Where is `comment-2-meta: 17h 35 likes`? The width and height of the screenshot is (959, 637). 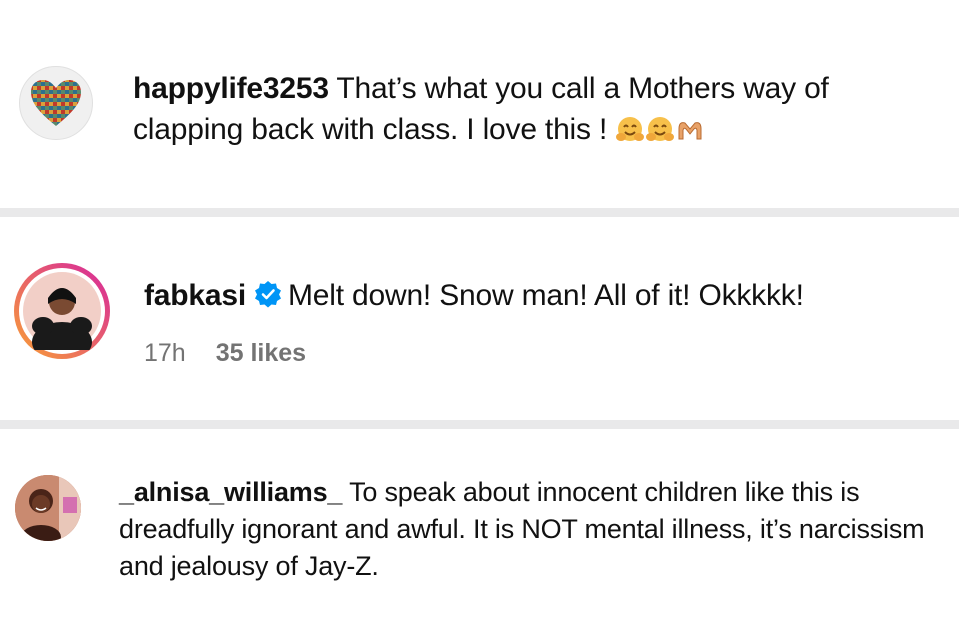
comment-2-meta: 17h 35 likes is located at coordinates (225, 353).